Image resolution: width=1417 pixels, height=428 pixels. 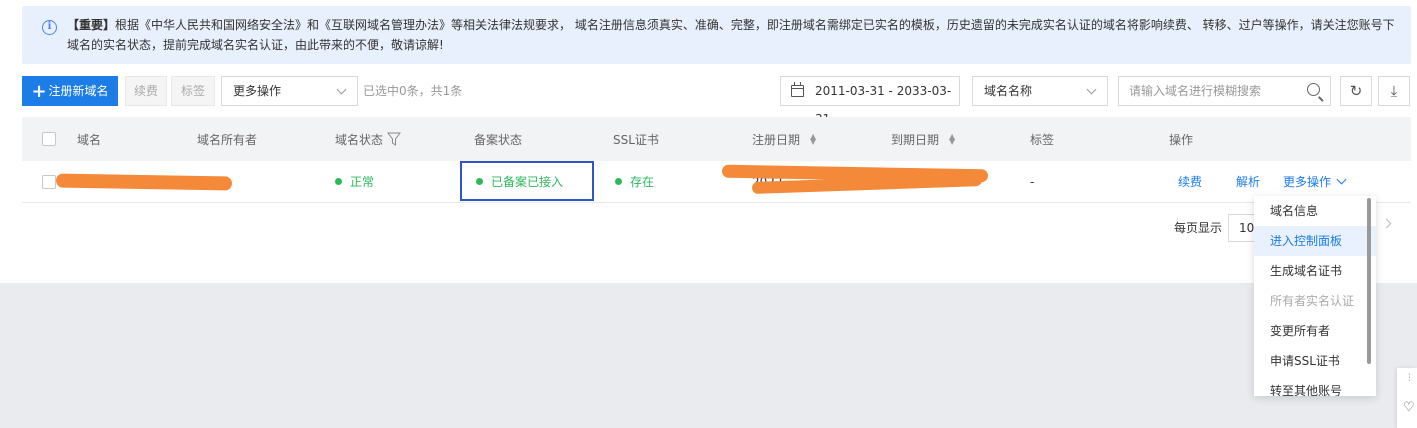 What do you see at coordinates (49, 27) in the screenshot?
I see `info-icon: i` at bounding box center [49, 27].